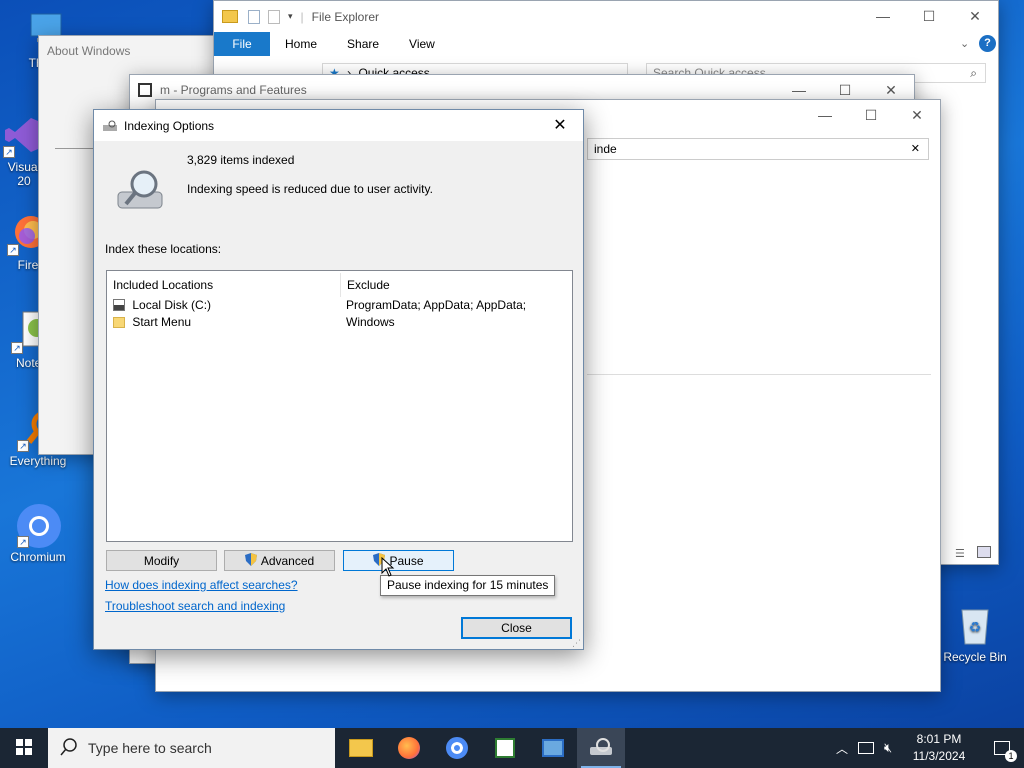 The width and height of the screenshot is (1024, 768). What do you see at coordinates (38, 557) in the screenshot?
I see `desktop-icon-label: Chromium` at bounding box center [38, 557].